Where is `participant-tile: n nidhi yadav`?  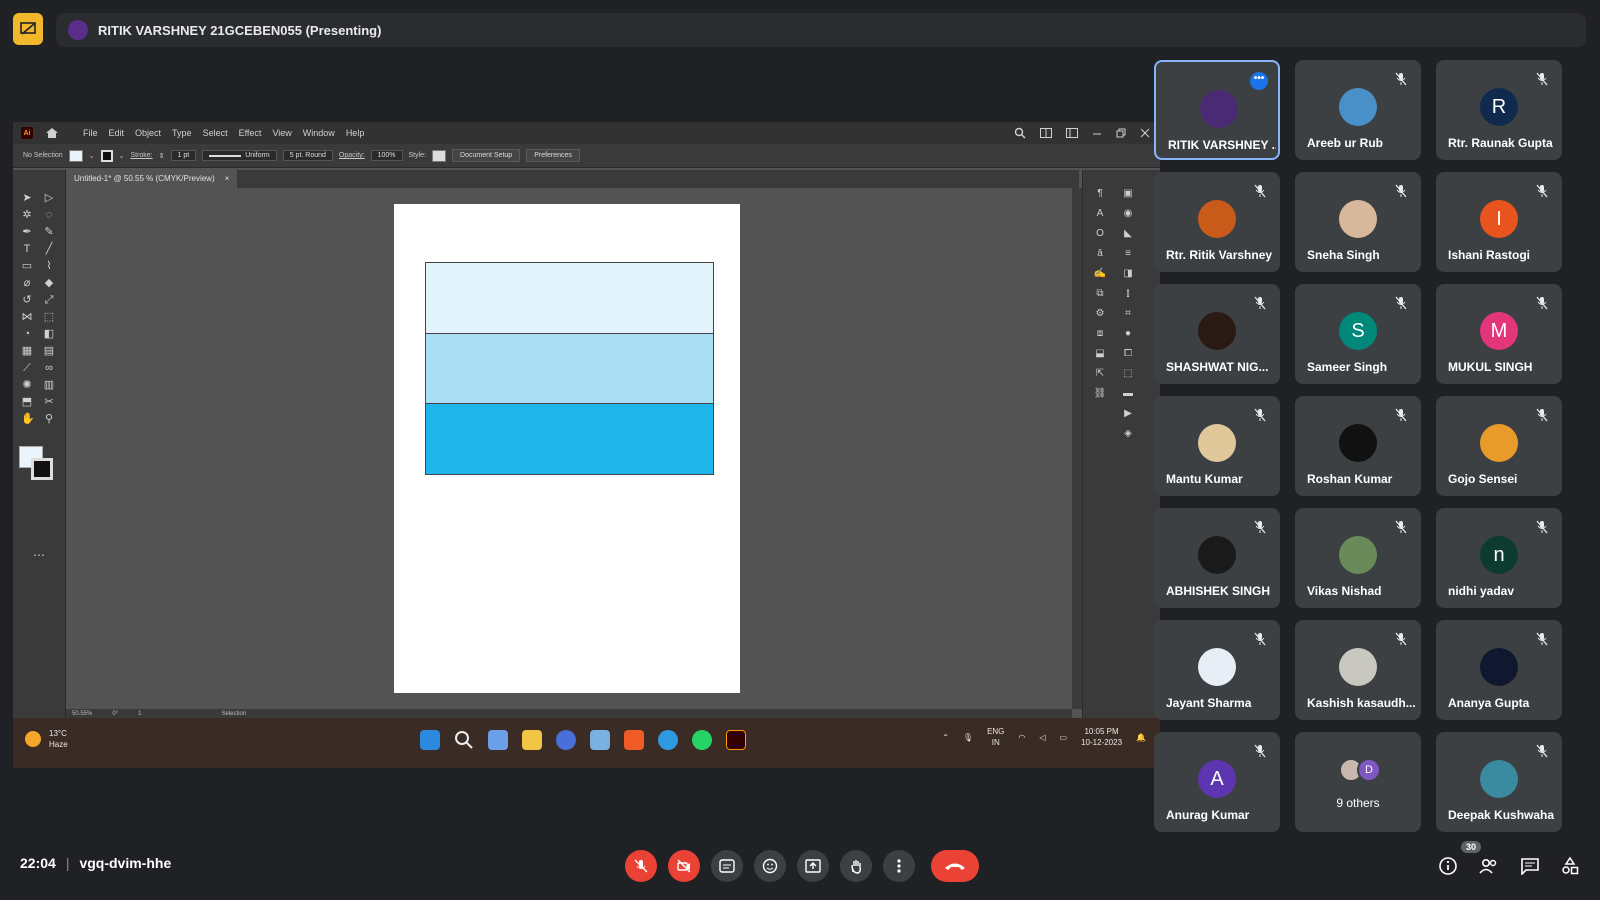 participant-tile: n nidhi yadav is located at coordinates (1499, 558).